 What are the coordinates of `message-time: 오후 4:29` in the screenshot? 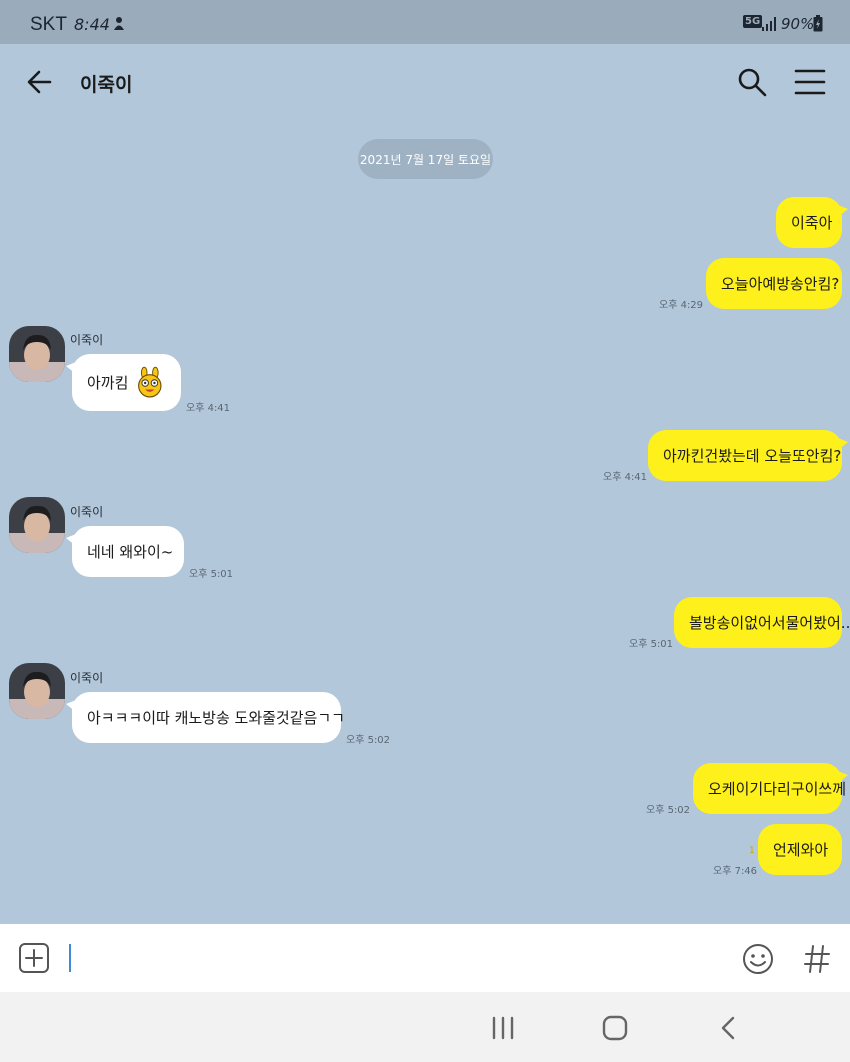 It's located at (681, 305).